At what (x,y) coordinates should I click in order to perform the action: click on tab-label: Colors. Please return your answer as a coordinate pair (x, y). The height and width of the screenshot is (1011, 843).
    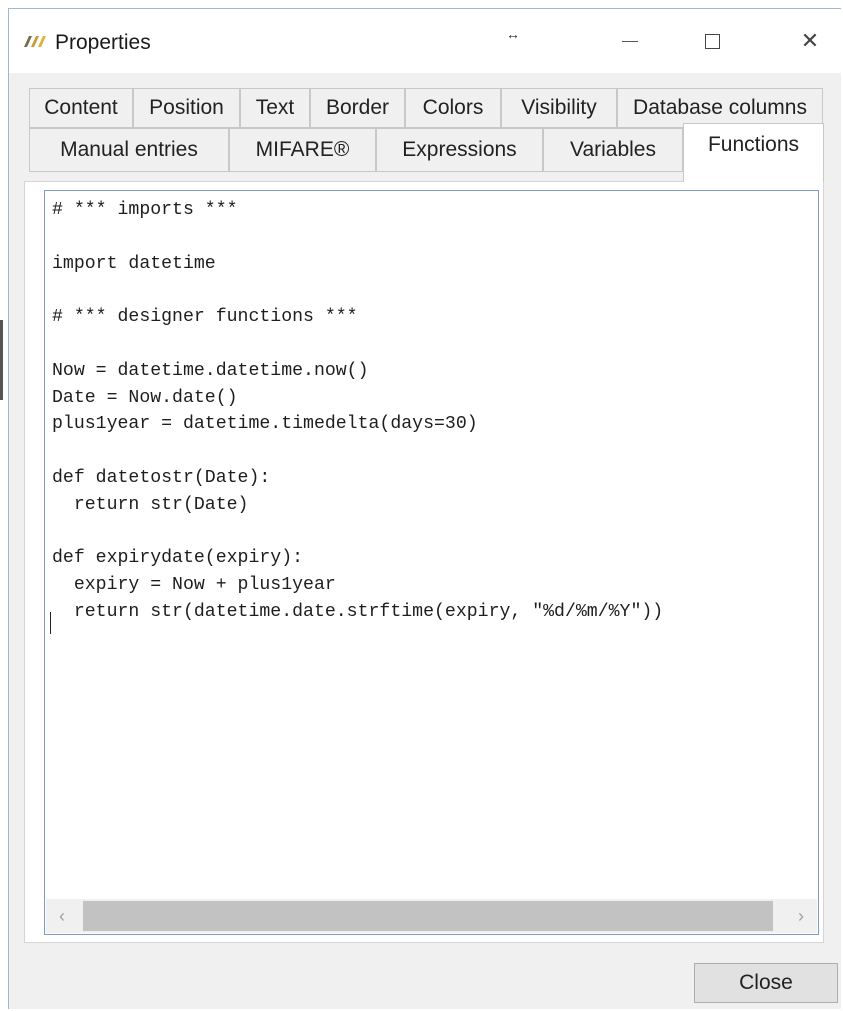
    Looking at the image, I should click on (453, 107).